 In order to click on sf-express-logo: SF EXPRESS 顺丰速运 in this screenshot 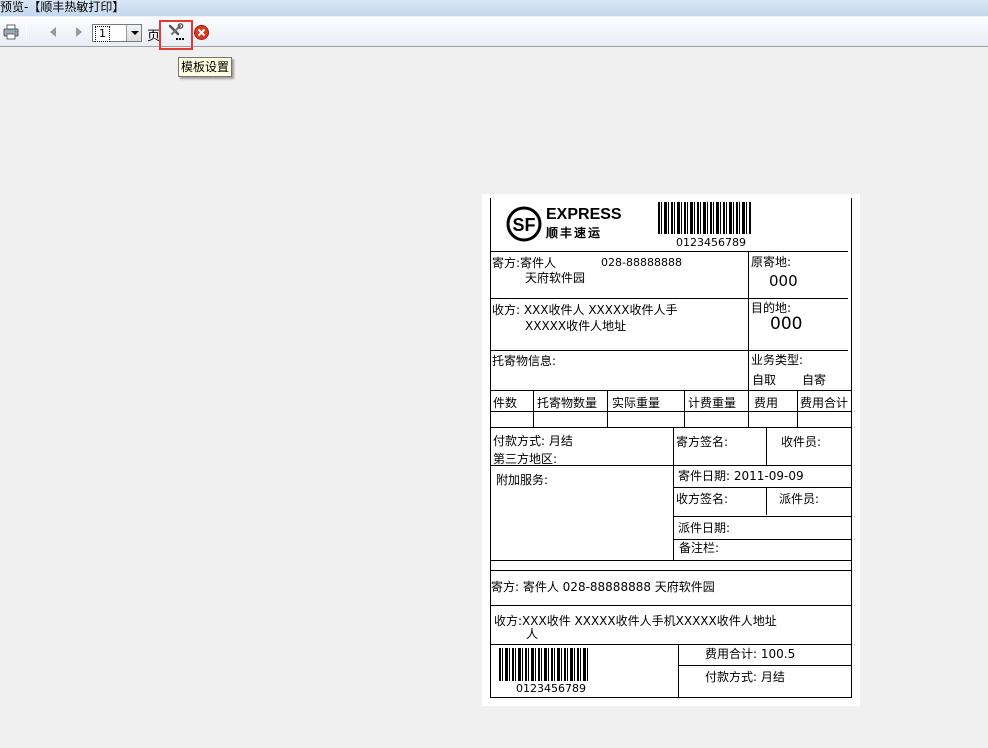, I will do `click(564, 224)`.